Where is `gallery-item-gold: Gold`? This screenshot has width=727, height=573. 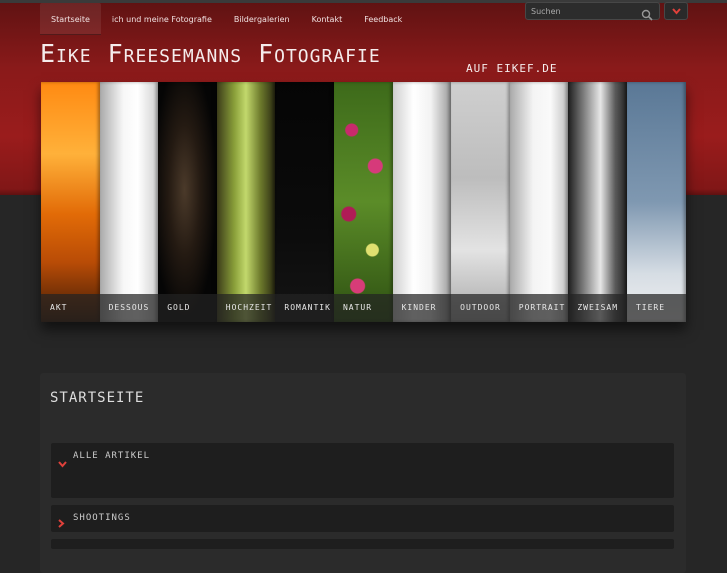
gallery-item-gold: Gold is located at coordinates (187, 202).